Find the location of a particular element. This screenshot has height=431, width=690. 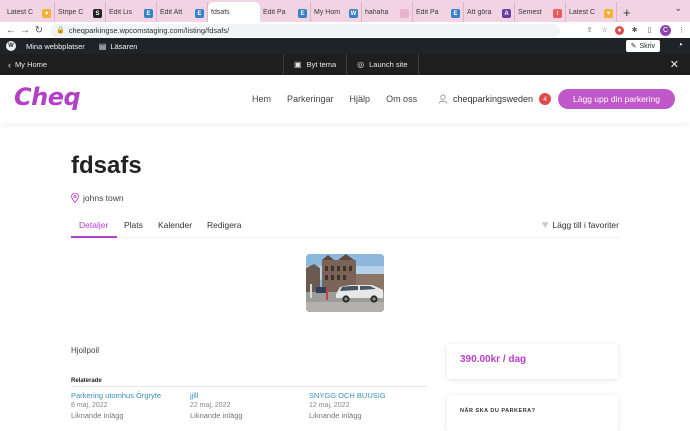

nav-item-parkeringar: Parkeringar is located at coordinates (310, 99).